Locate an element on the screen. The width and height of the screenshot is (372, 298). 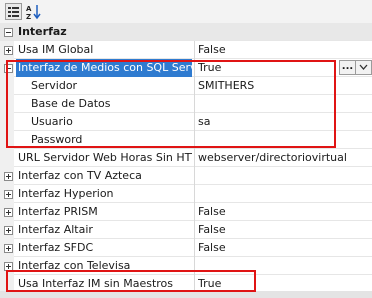
property-row: Interfaz Altair False is located at coordinates (186, 230).